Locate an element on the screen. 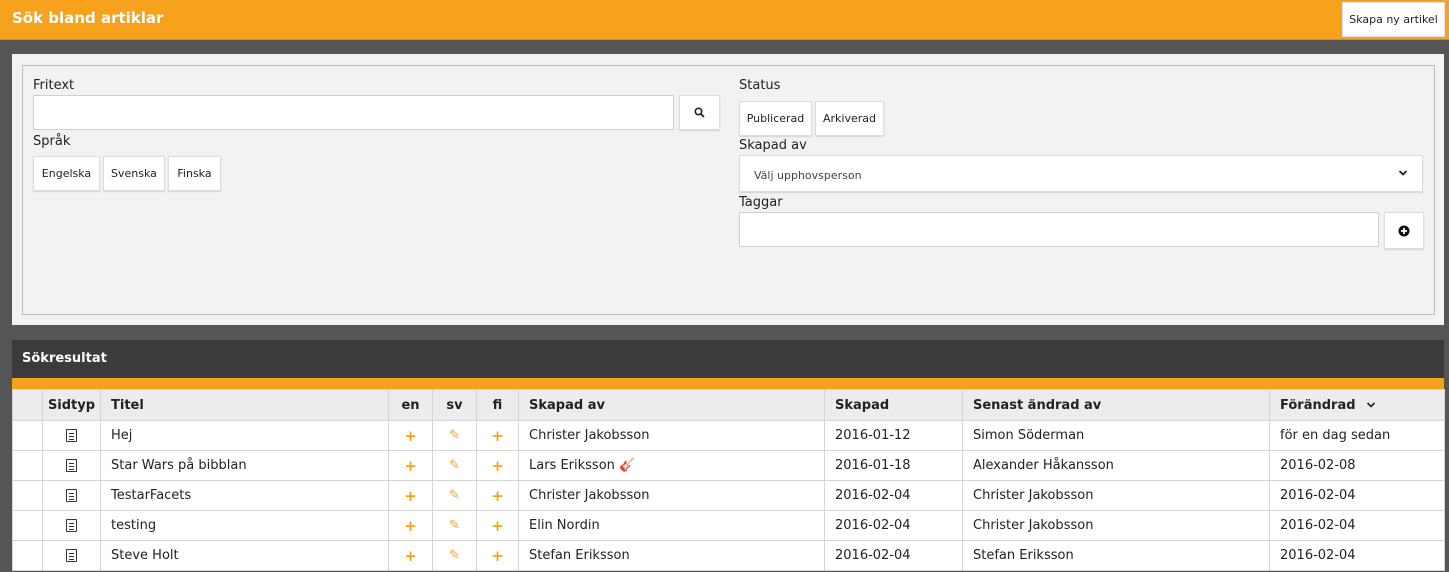 This screenshot has height=572, width=1449. fritext-input is located at coordinates (353, 112).